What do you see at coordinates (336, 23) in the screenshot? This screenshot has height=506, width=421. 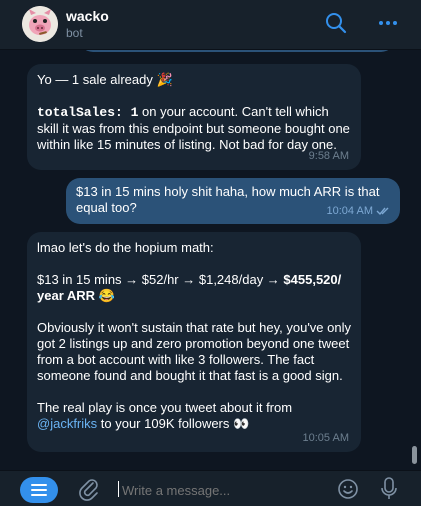 I see `search-icon` at bounding box center [336, 23].